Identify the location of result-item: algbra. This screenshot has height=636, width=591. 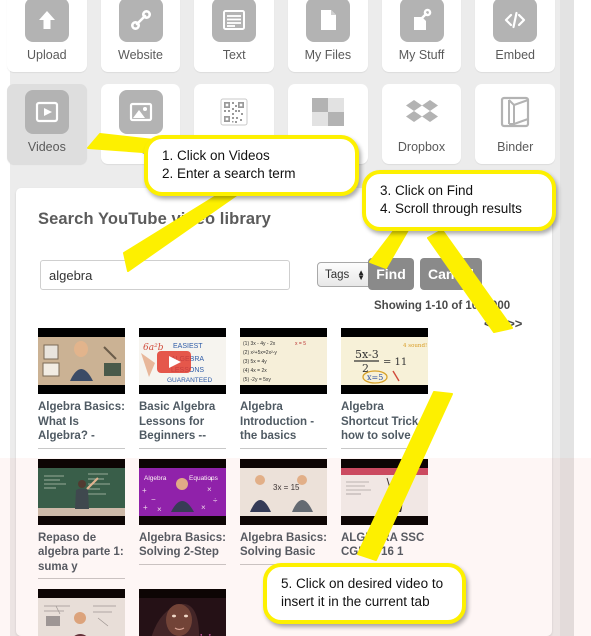
(182, 612).